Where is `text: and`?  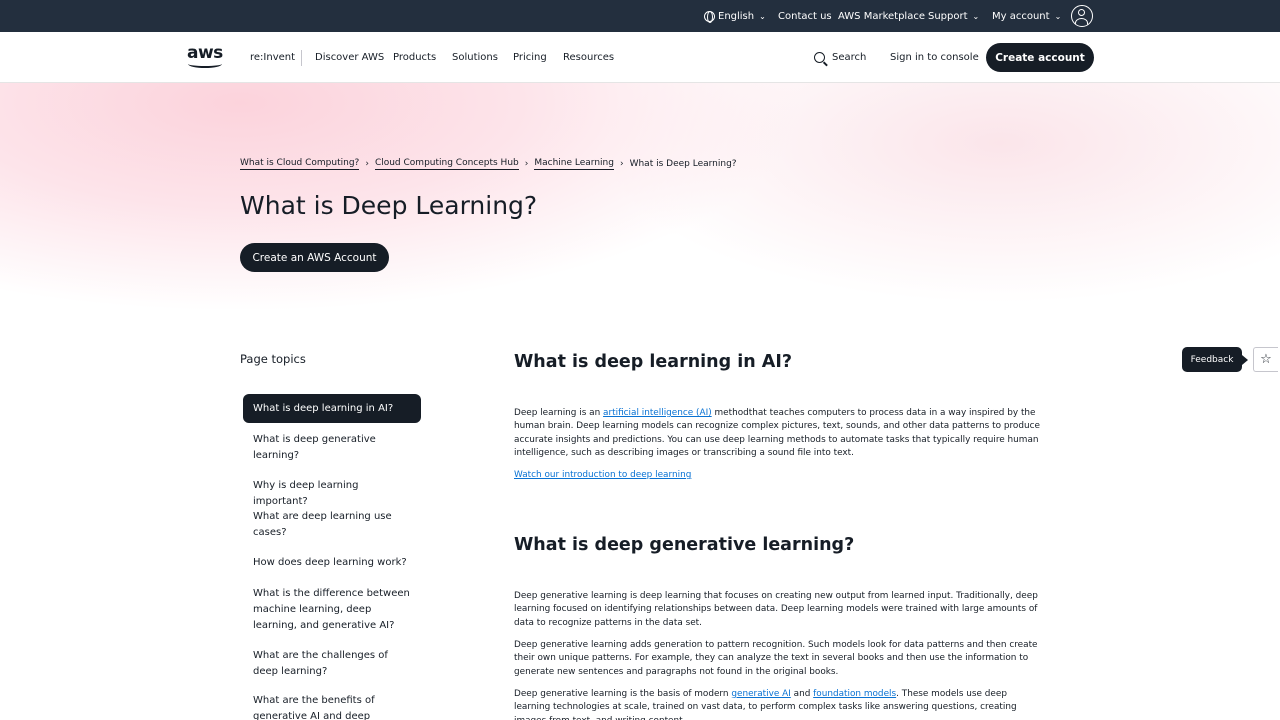 text: and is located at coordinates (802, 694).